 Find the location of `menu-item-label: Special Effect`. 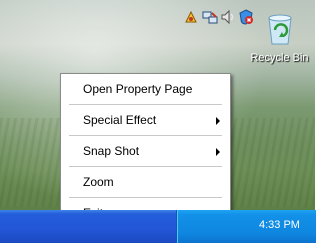

menu-item-label: Special Effect is located at coordinates (120, 120).